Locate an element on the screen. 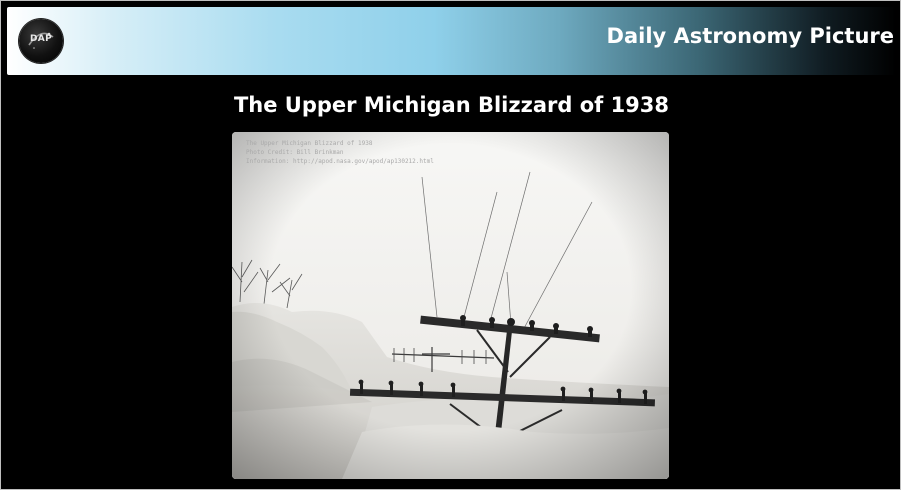 The height and width of the screenshot is (490, 901). logo-text: DAP is located at coordinates (41, 39).